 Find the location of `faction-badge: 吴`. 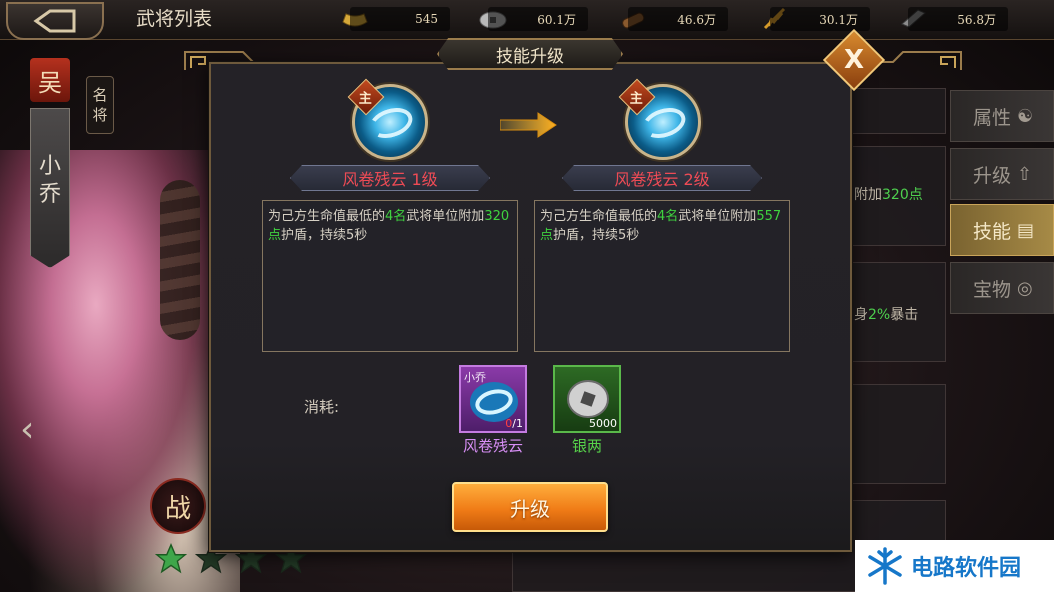

faction-badge: 吴 is located at coordinates (50, 80).